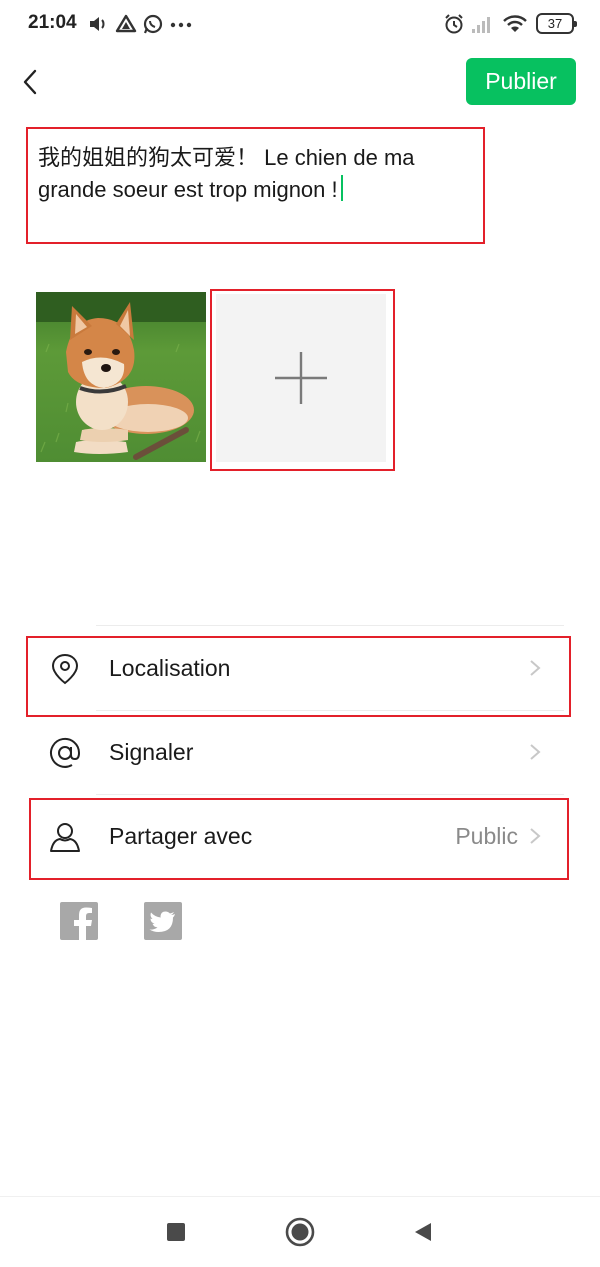 The width and height of the screenshot is (600, 1267). Describe the element at coordinates (65, 837) in the screenshot. I see `person-icon` at that location.